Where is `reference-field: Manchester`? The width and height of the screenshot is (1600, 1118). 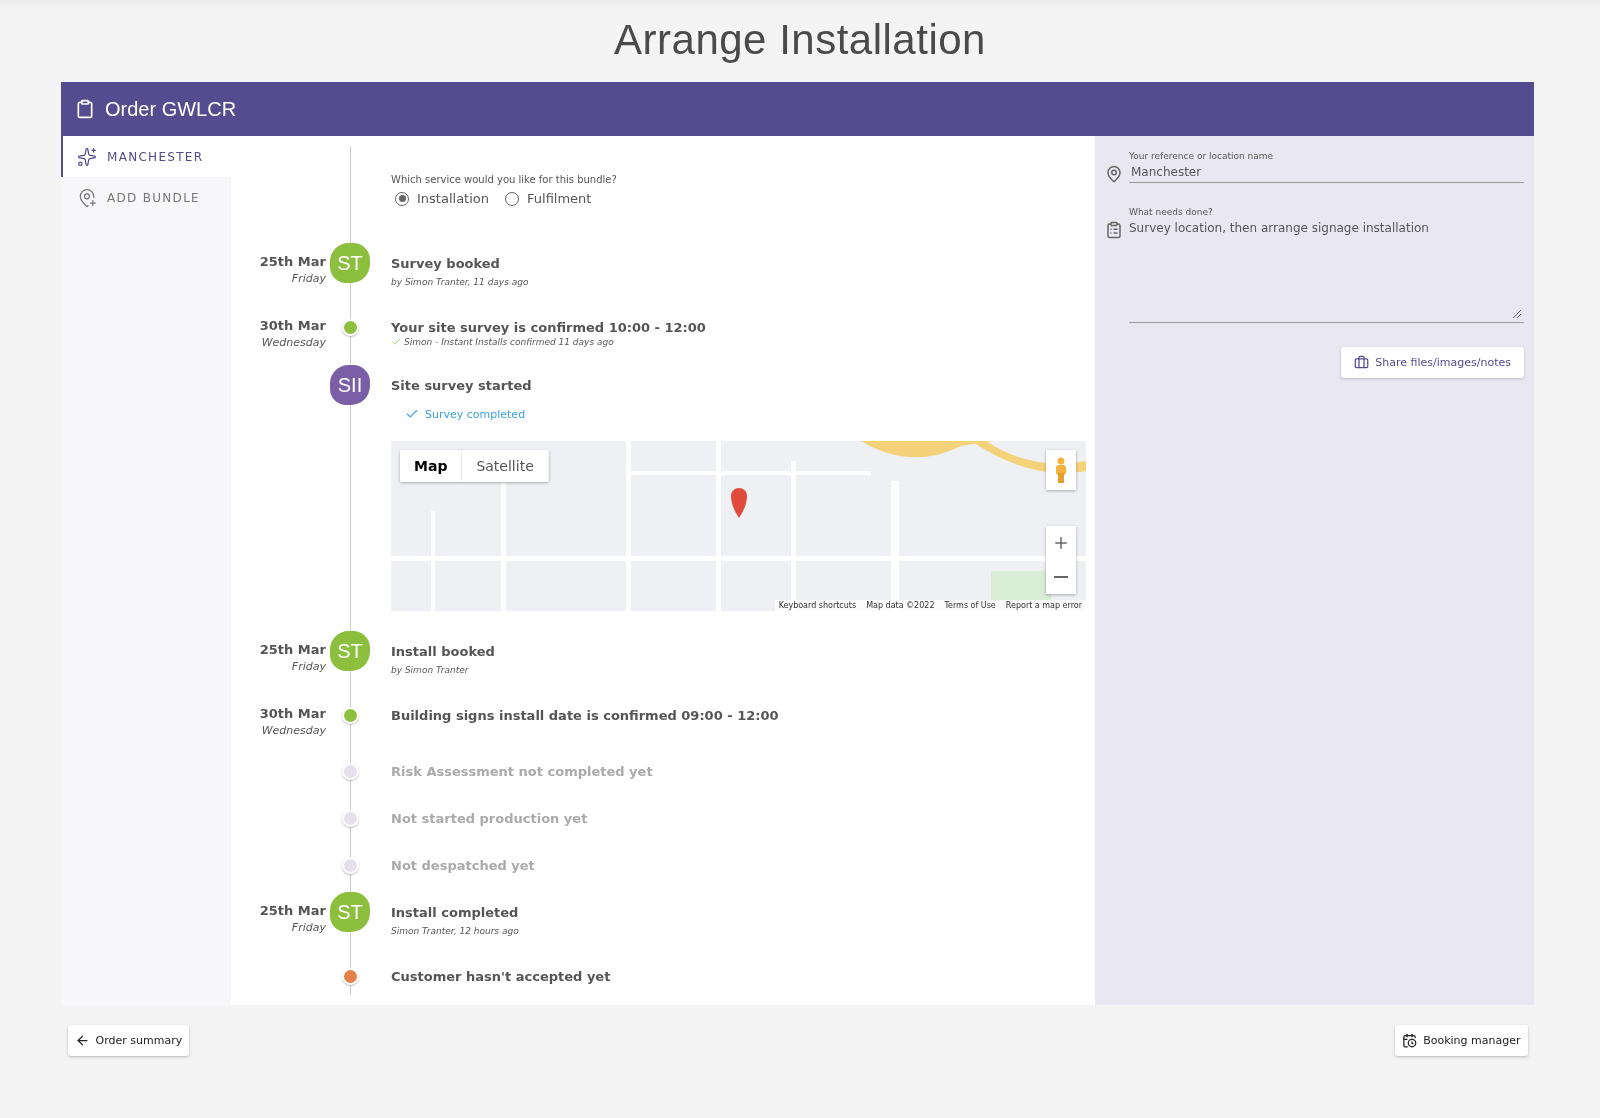
reference-field: Manchester is located at coordinates (1326, 172).